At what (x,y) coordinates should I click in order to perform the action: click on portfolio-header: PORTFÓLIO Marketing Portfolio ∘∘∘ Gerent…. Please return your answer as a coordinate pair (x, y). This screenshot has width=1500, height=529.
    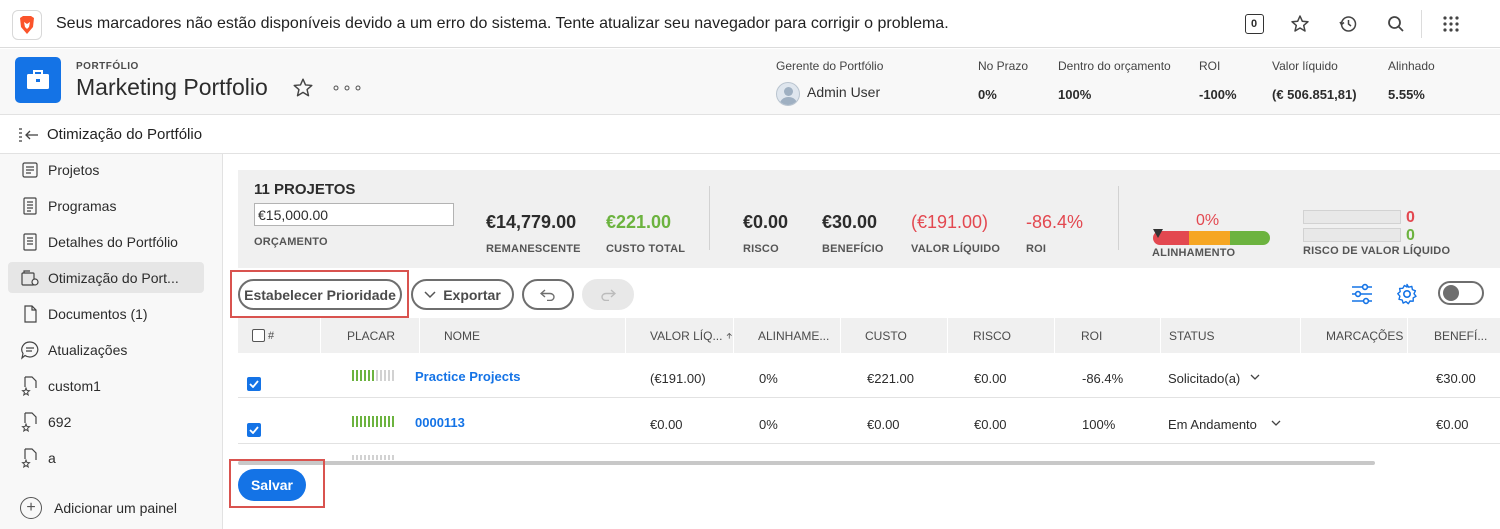
    Looking at the image, I should click on (750, 82).